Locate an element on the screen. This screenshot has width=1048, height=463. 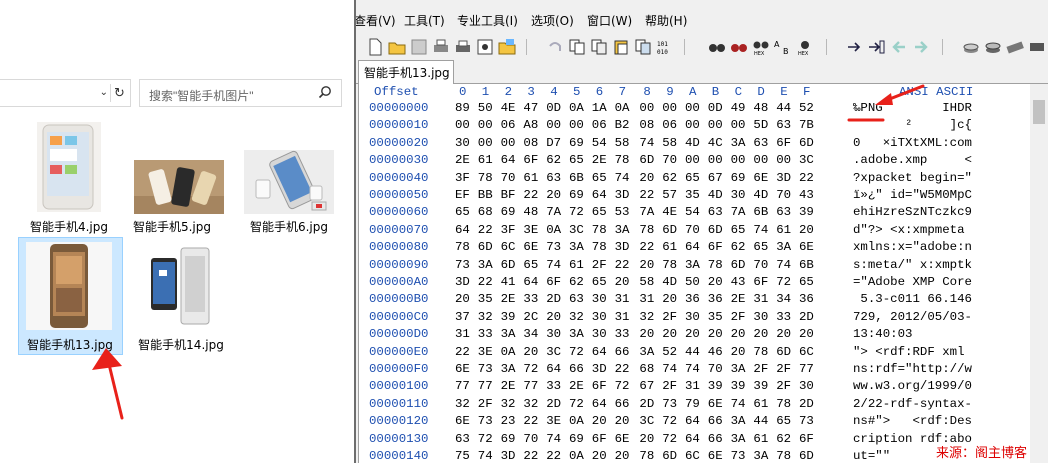
hex-byte: 5D is located at coordinates (760, 125).